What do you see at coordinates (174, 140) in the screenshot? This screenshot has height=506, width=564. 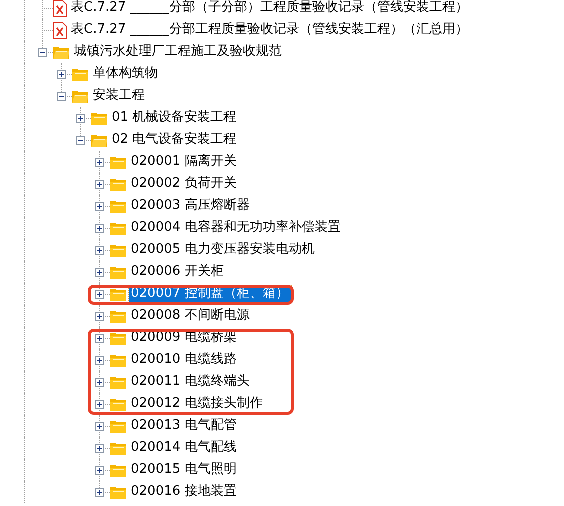 I see `tree-item: 02 电气设备安装工程` at bounding box center [174, 140].